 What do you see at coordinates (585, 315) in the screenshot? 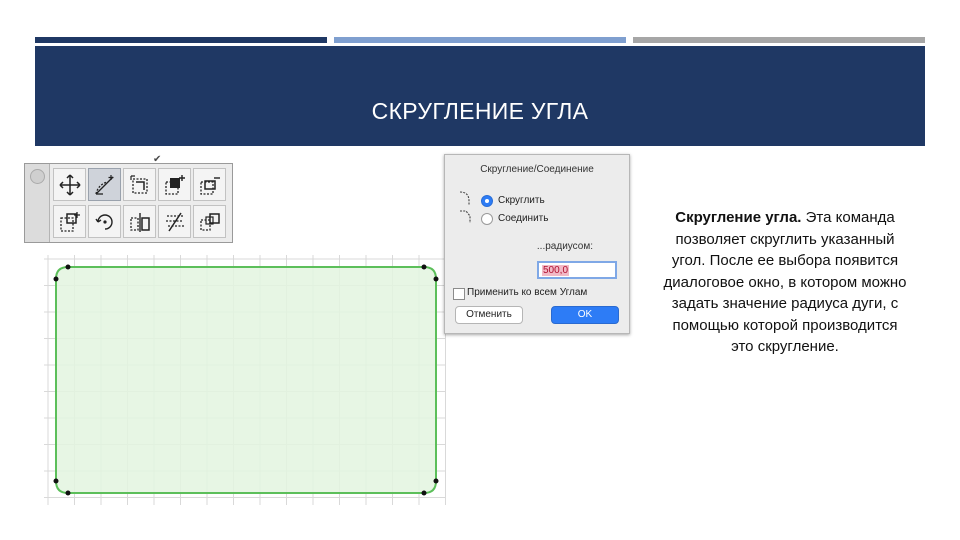
I see `ok-button: OK` at bounding box center [585, 315].